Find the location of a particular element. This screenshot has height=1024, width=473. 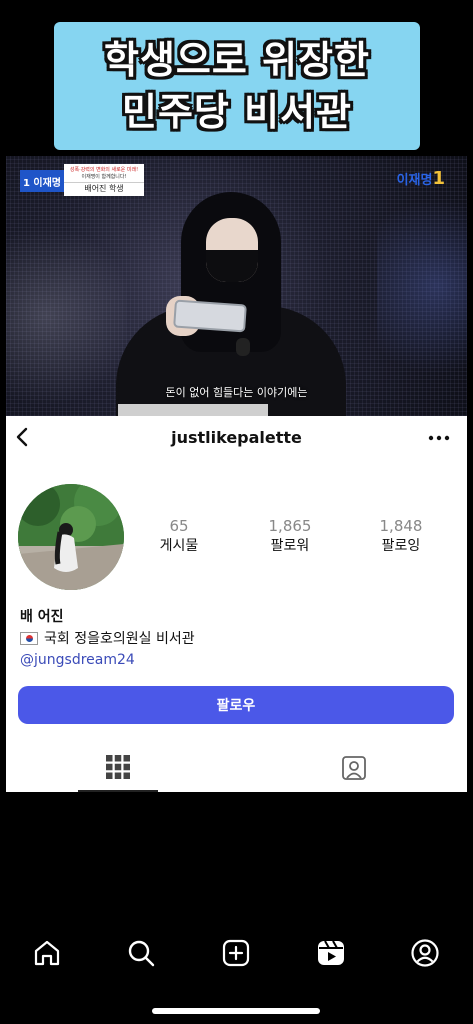

news-logo: 1 이재명 is located at coordinates (42, 181).